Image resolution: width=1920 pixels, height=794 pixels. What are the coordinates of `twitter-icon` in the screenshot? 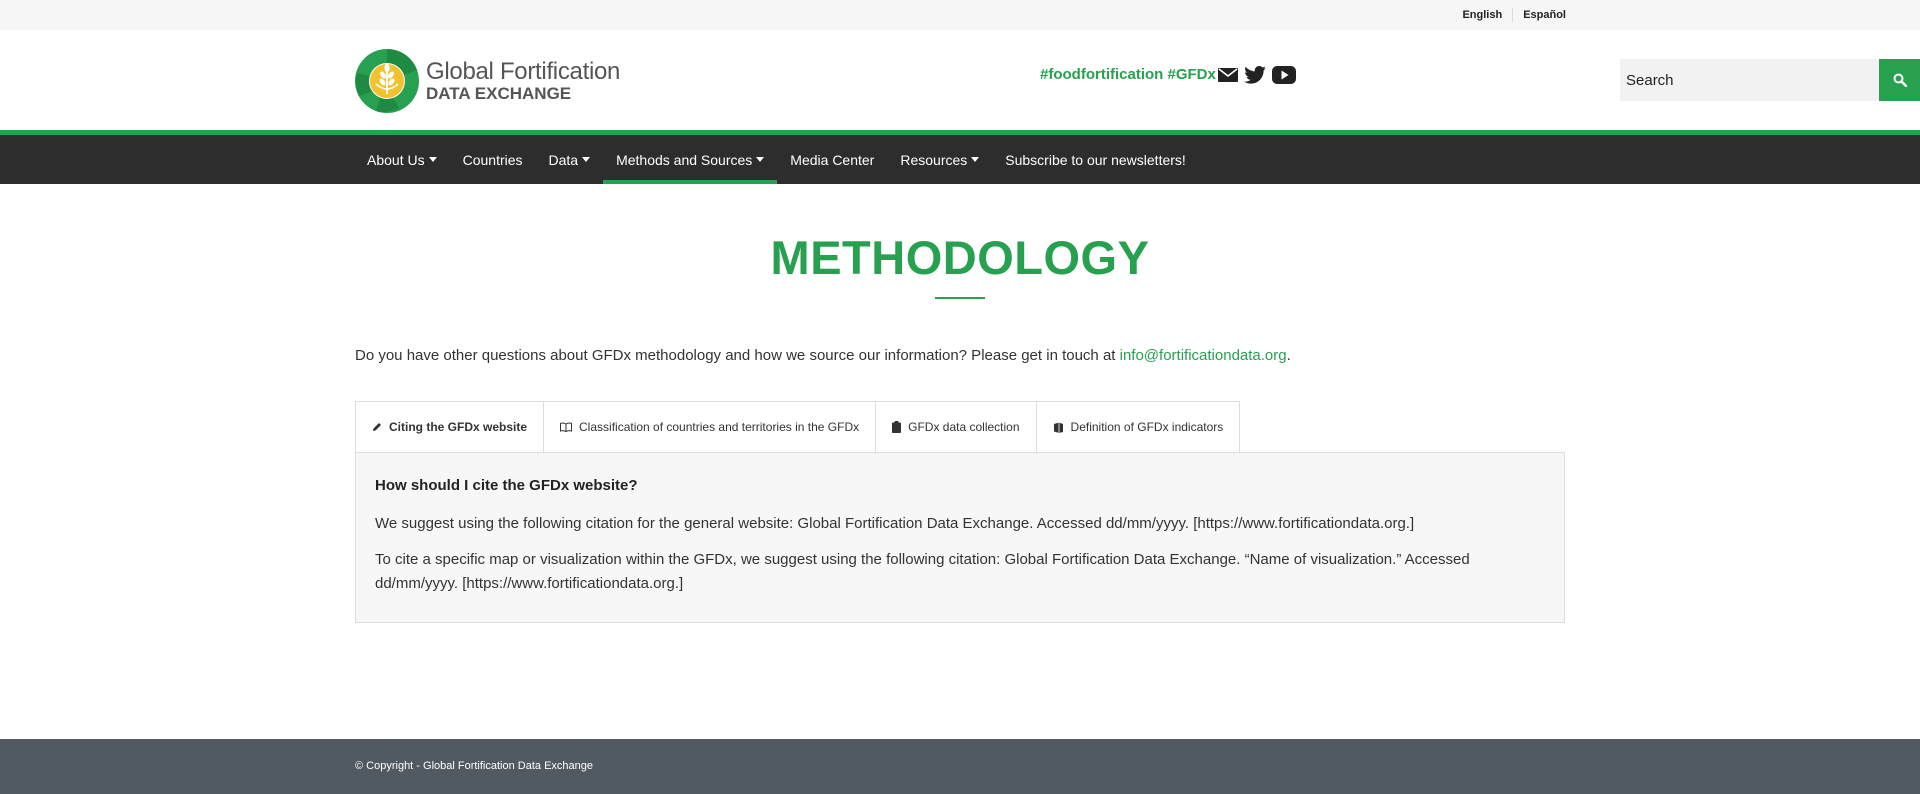 It's located at (1255, 75).